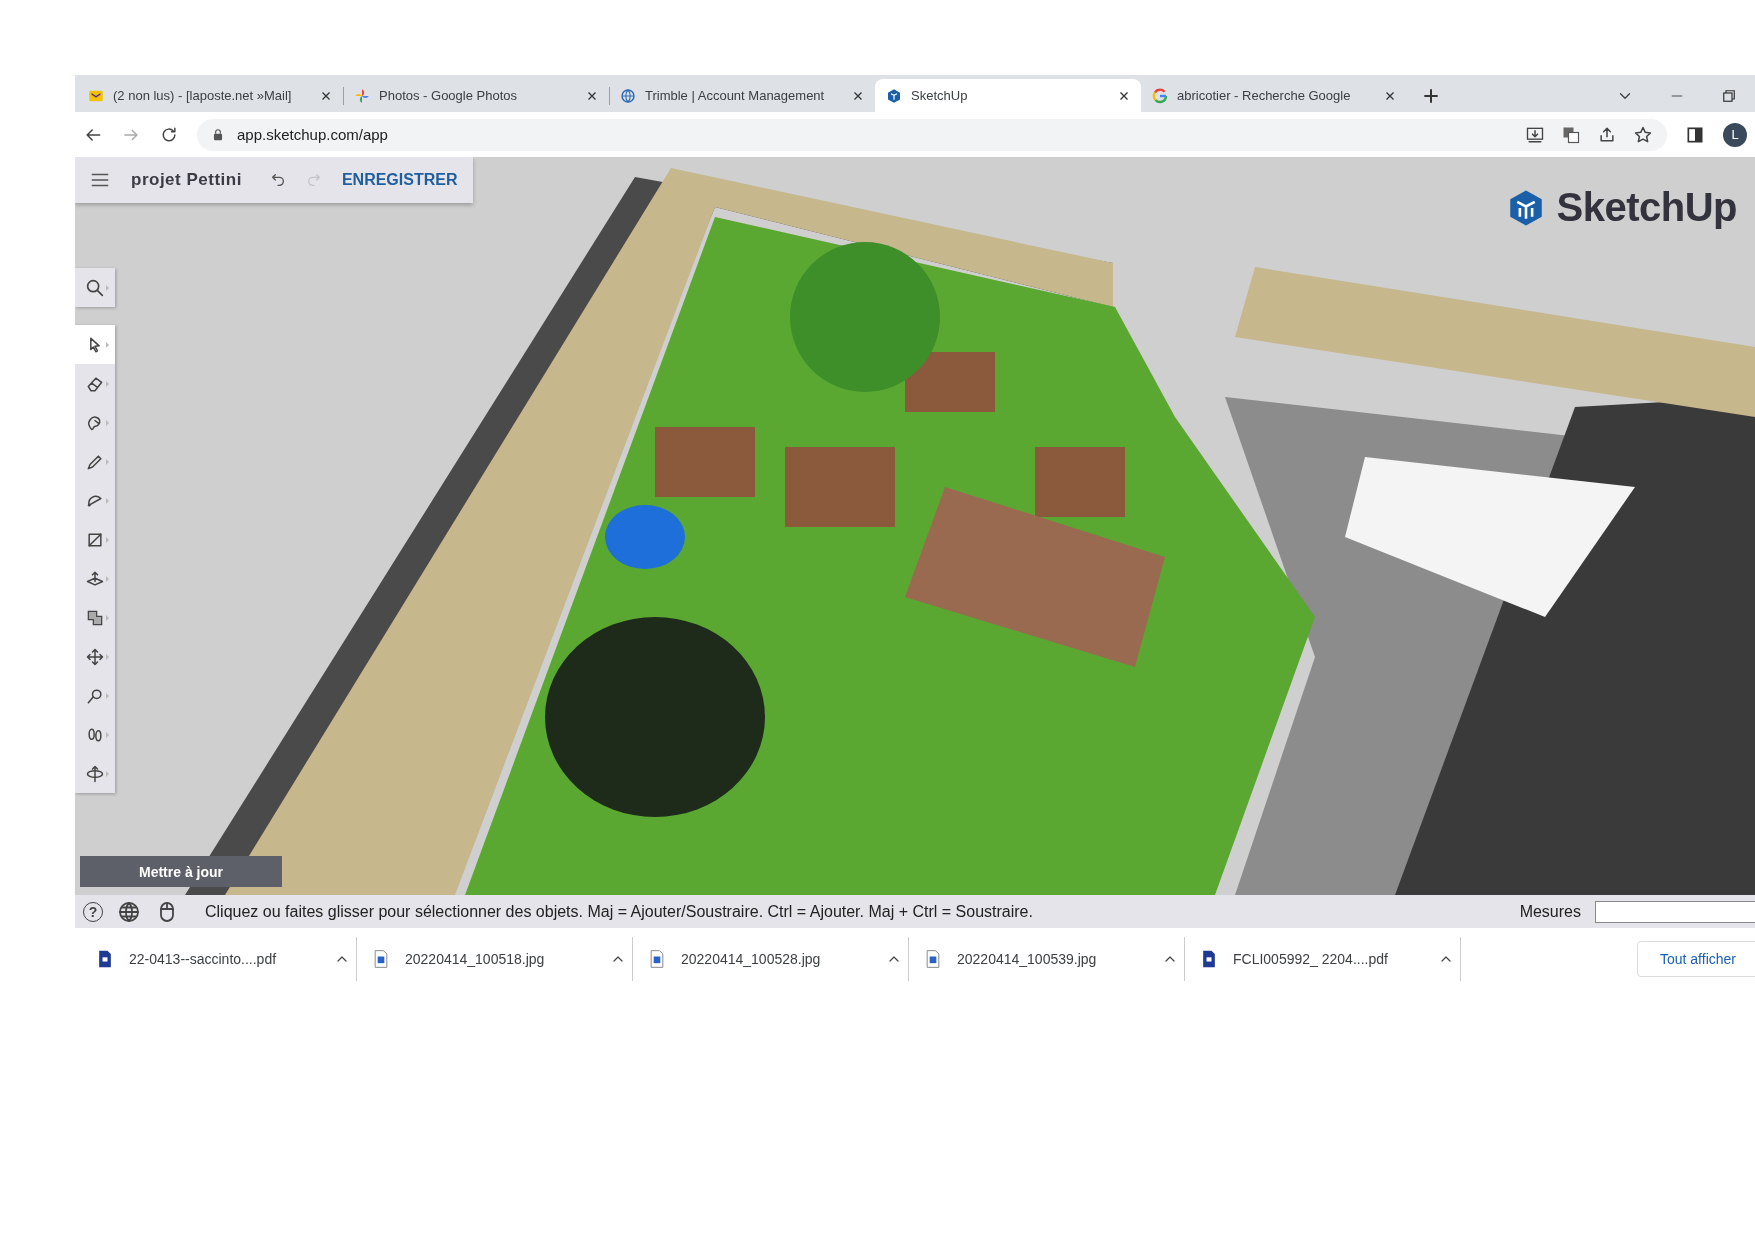  What do you see at coordinates (203, 959) in the screenshot?
I see `file-name: 22-0413--saccinto....pdf` at bounding box center [203, 959].